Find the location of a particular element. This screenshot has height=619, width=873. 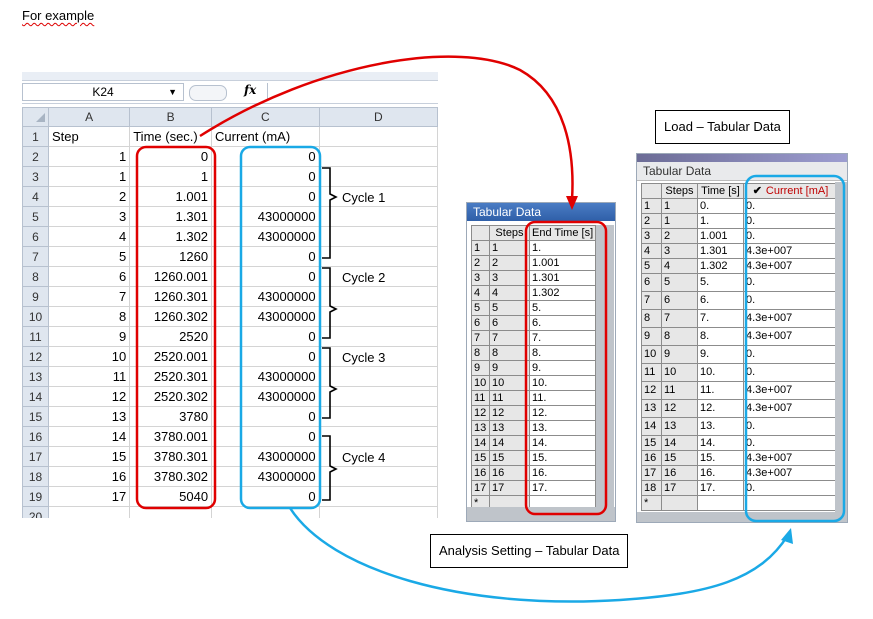

cycle-label-3: Cycle 3 is located at coordinates (364, 357).